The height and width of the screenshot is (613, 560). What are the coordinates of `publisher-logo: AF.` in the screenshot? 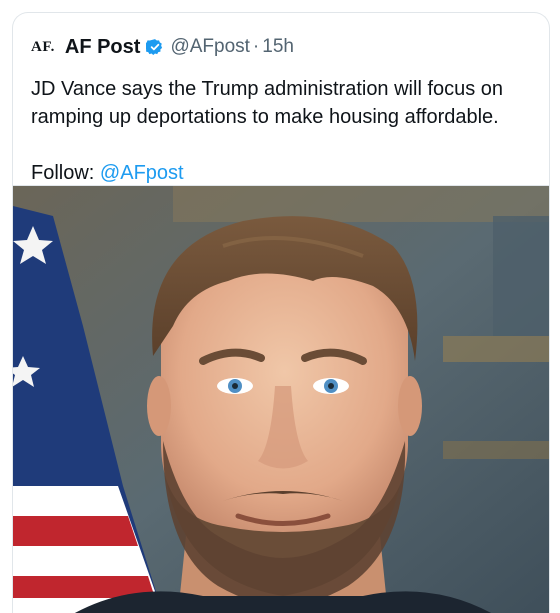 It's located at (43, 47).